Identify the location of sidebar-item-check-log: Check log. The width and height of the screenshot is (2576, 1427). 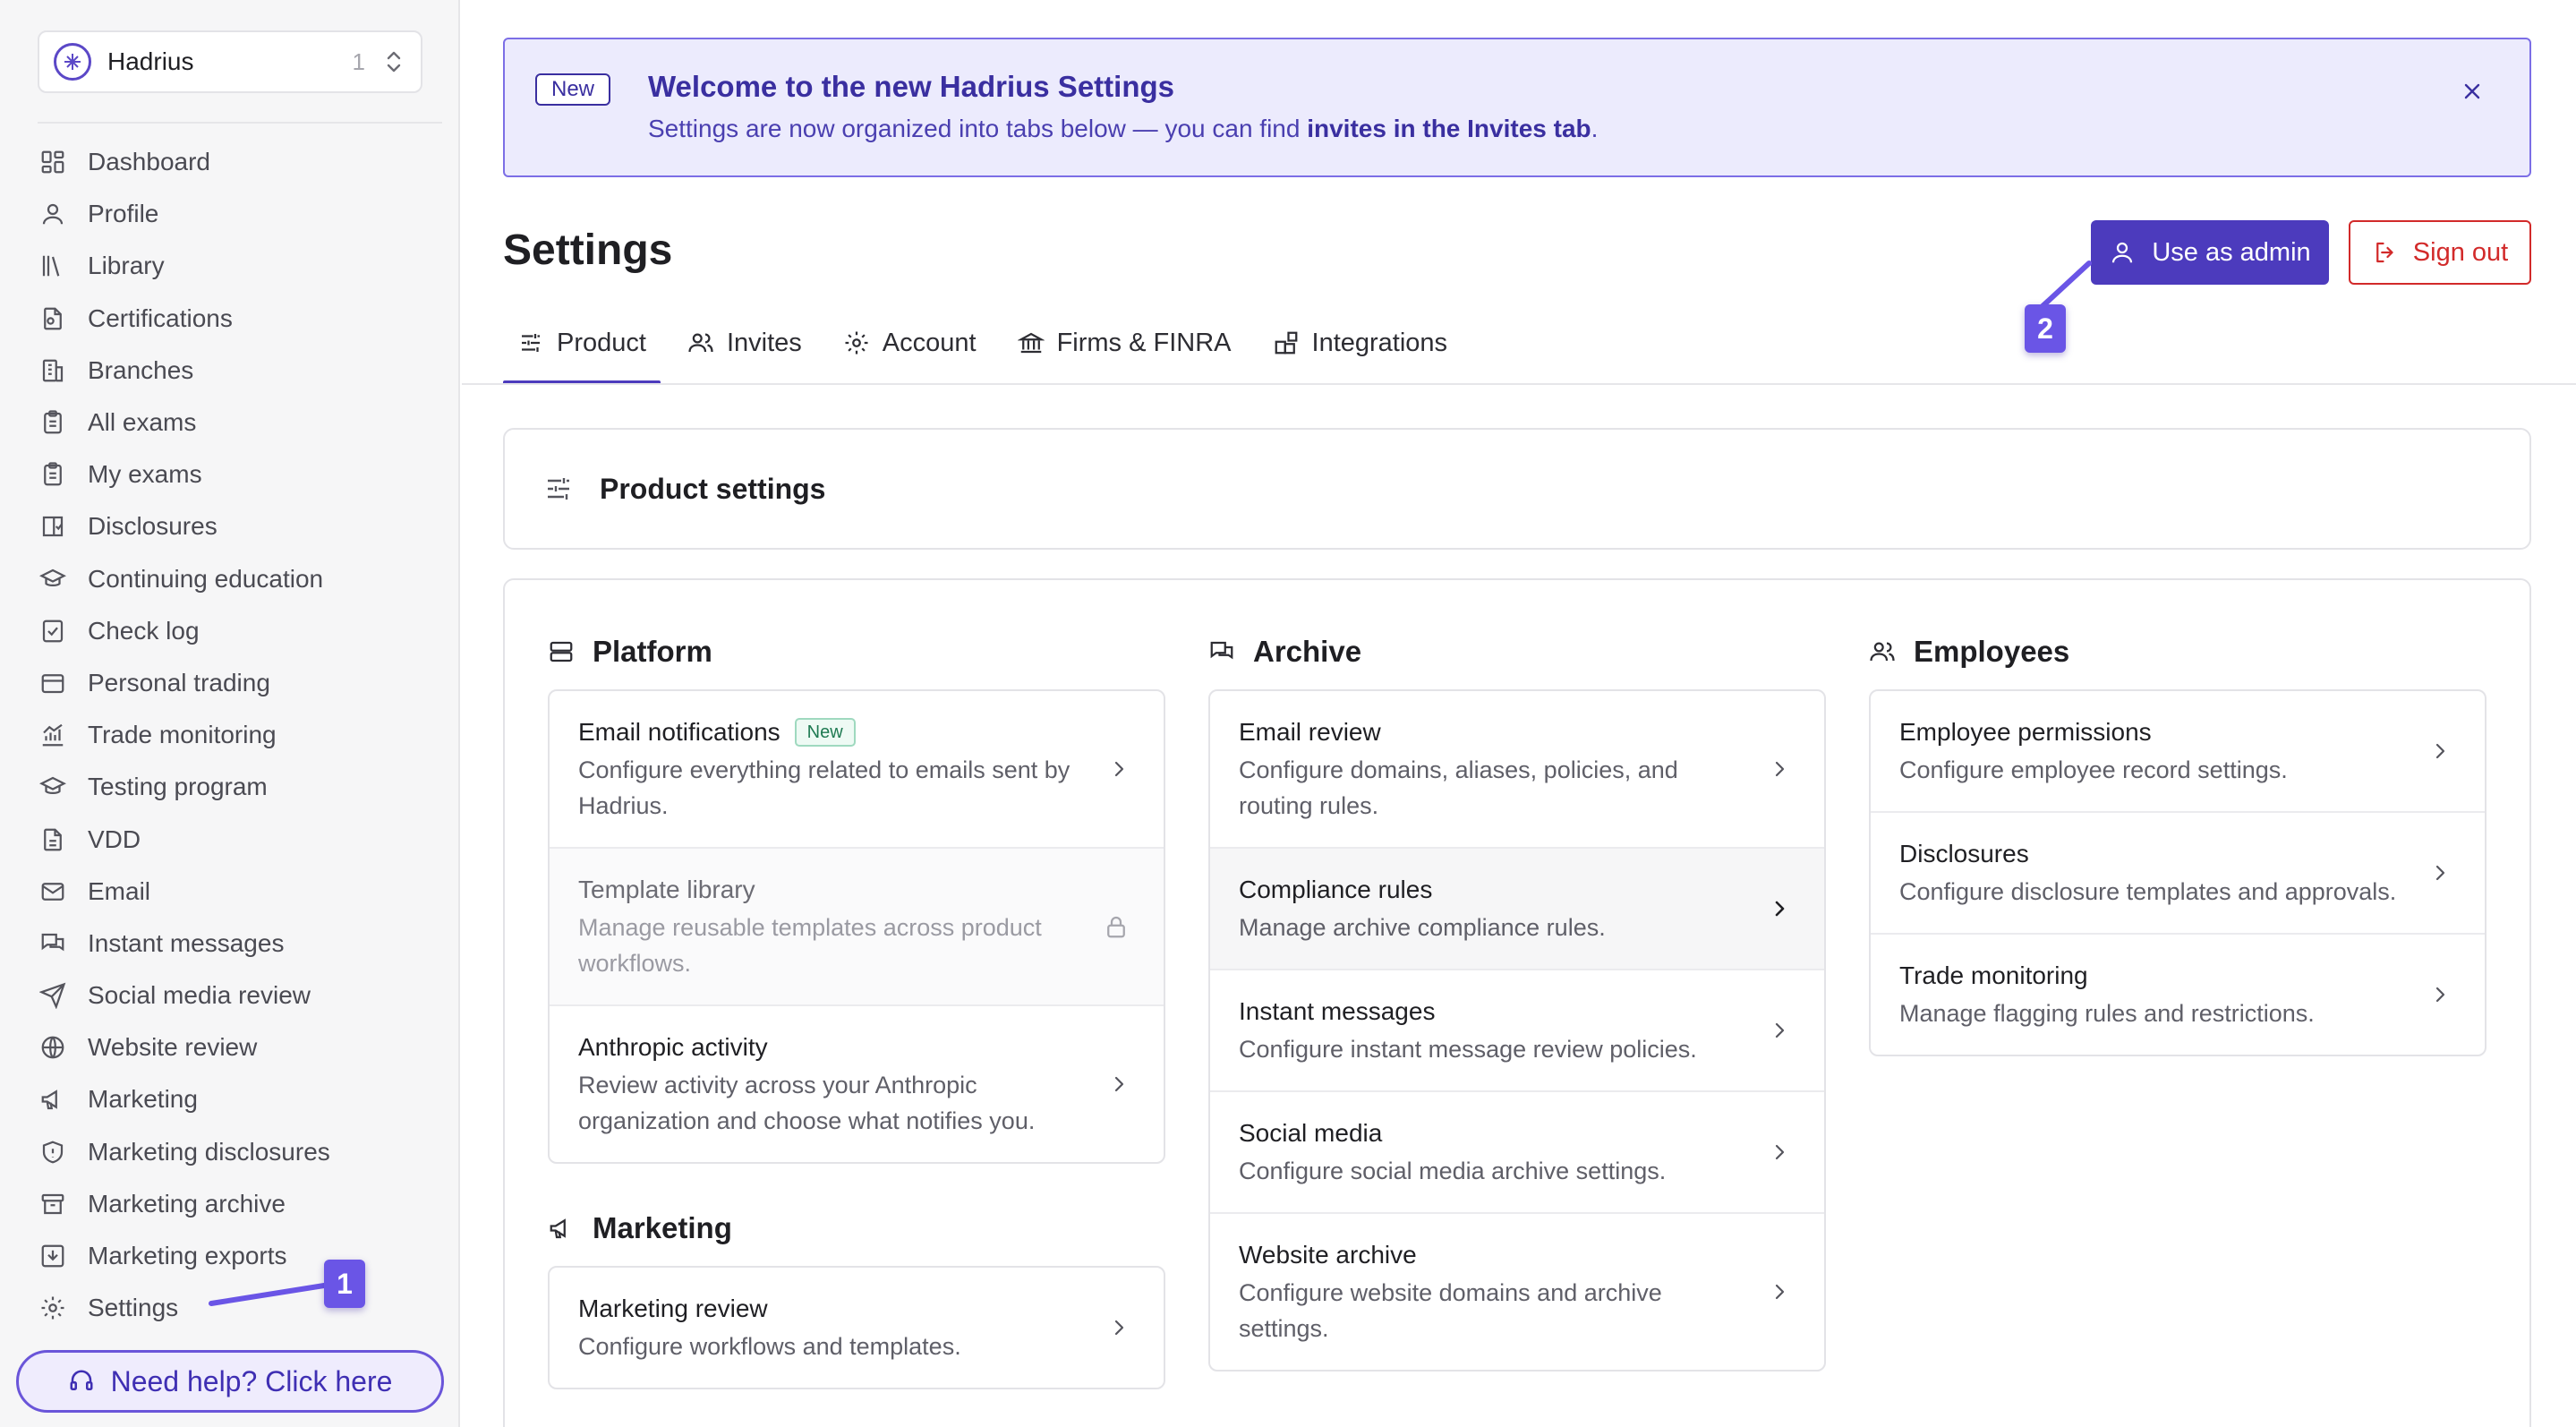
(242, 631).